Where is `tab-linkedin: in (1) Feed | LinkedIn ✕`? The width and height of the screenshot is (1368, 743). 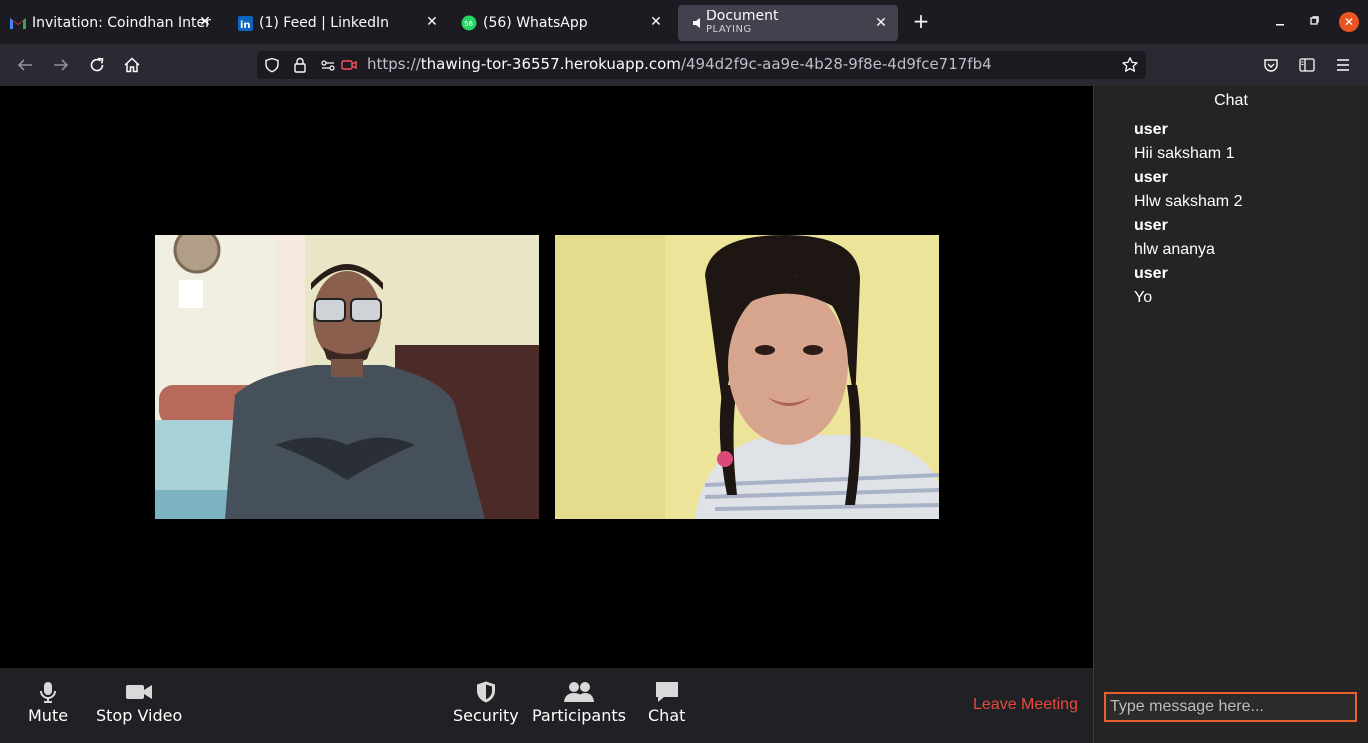 tab-linkedin: in (1) Feed | LinkedIn ✕ is located at coordinates (338, 23).